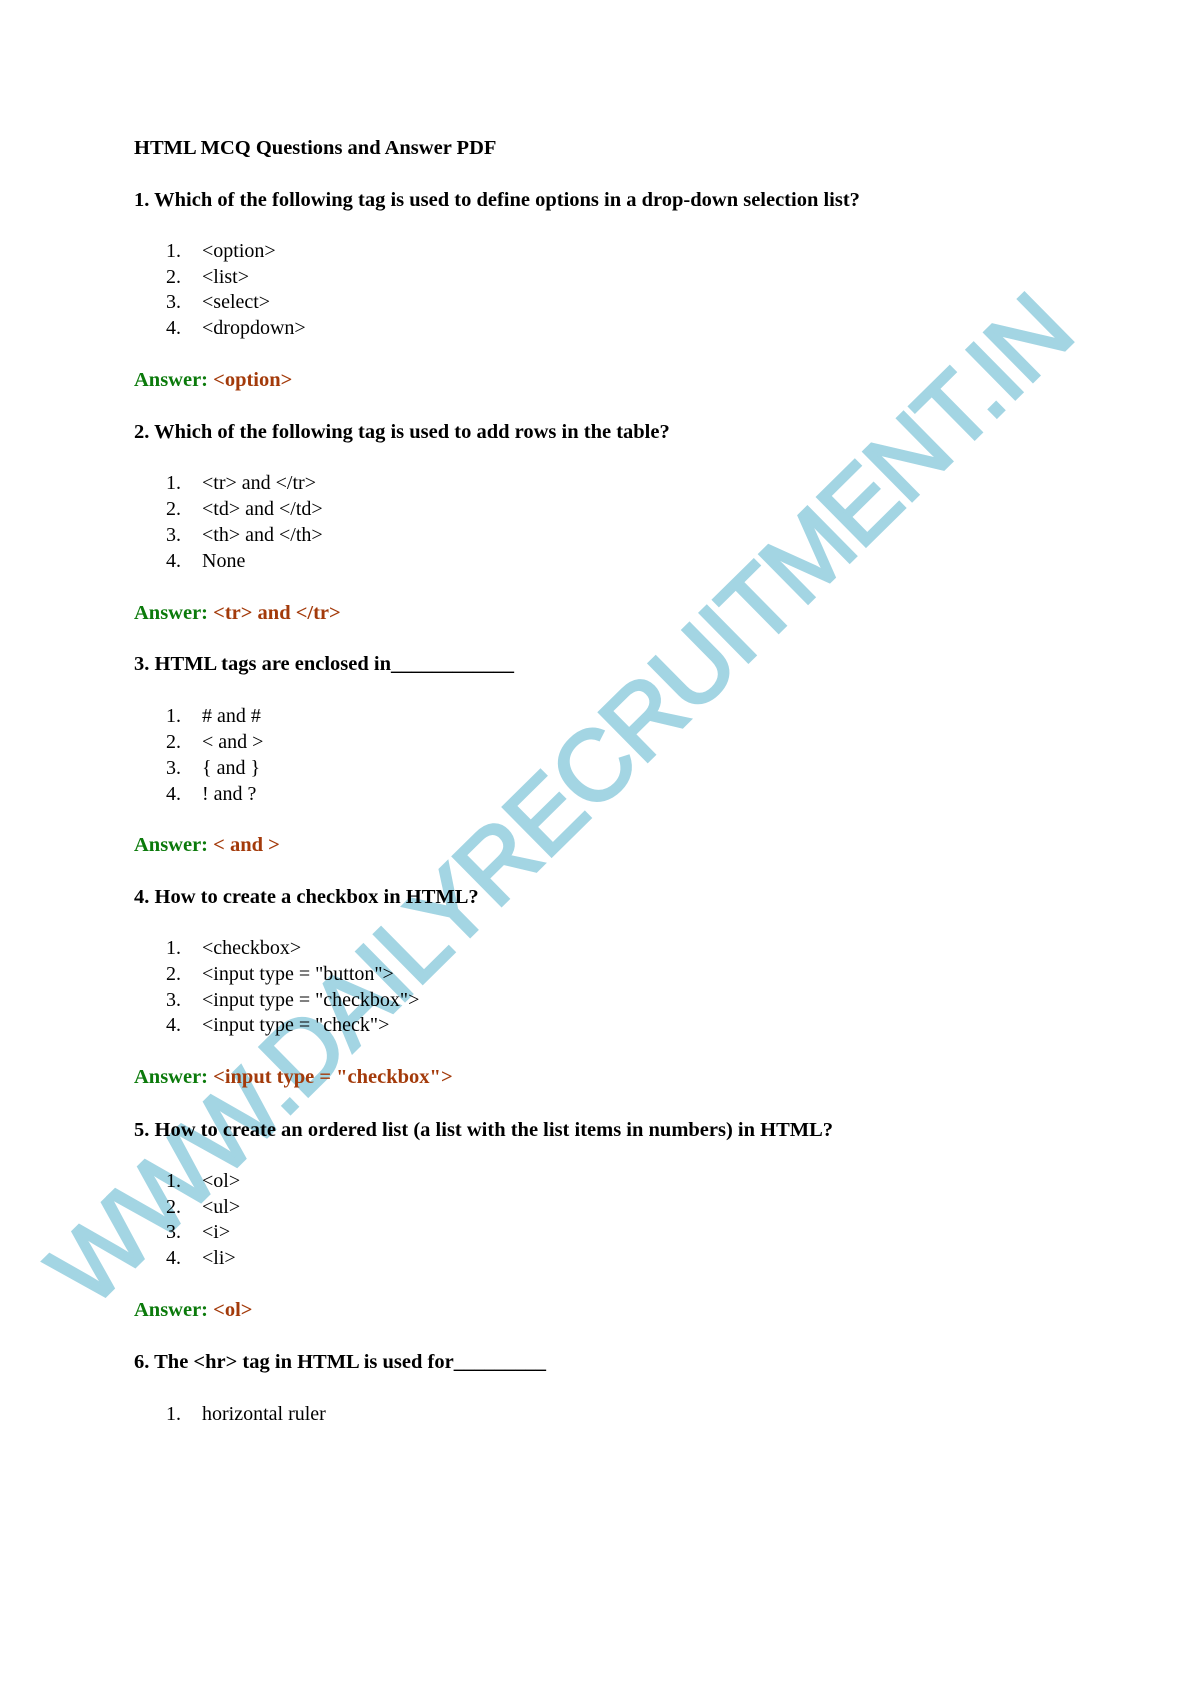  Describe the element at coordinates (233, 742) in the screenshot. I see `option-text: < and >` at that location.